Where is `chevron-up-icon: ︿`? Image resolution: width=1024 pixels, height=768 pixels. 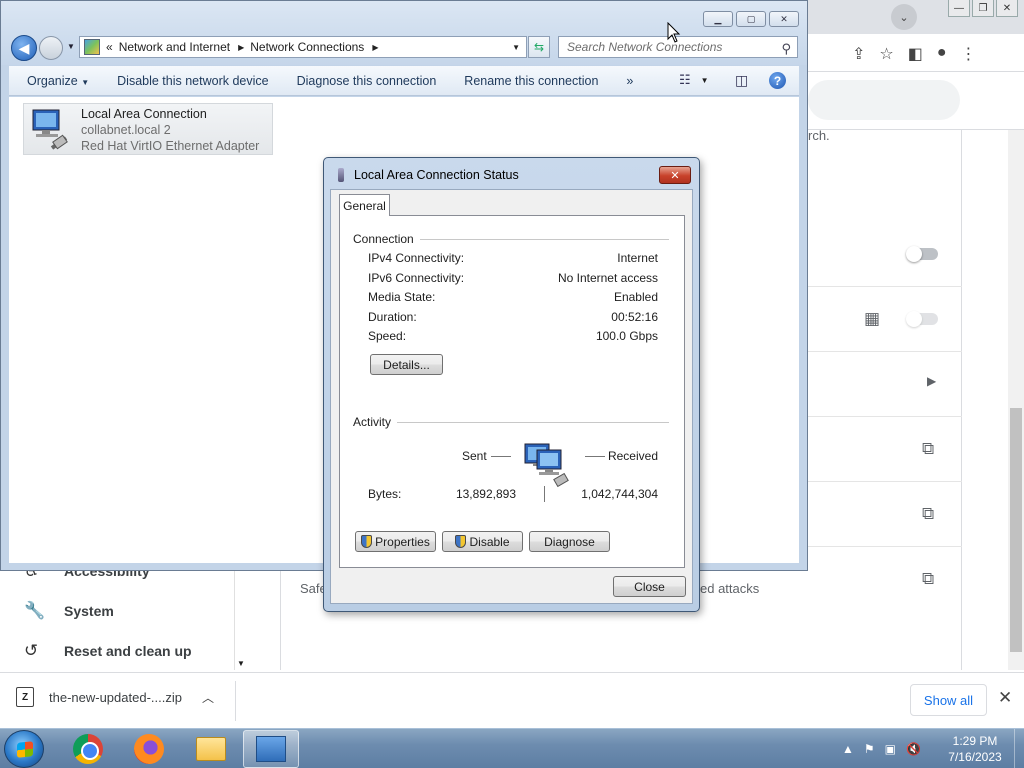
chevron-up-icon: ︿ is located at coordinates (208, 697).